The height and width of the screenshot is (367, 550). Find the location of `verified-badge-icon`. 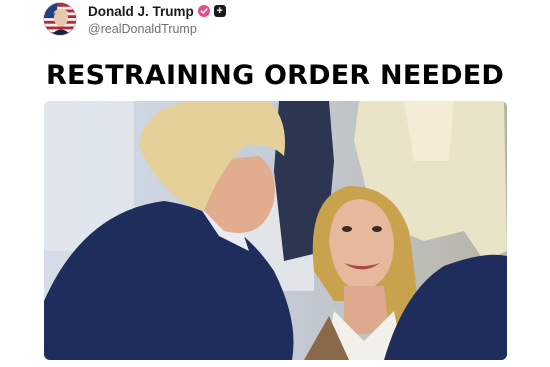

verified-badge-icon is located at coordinates (203, 11).